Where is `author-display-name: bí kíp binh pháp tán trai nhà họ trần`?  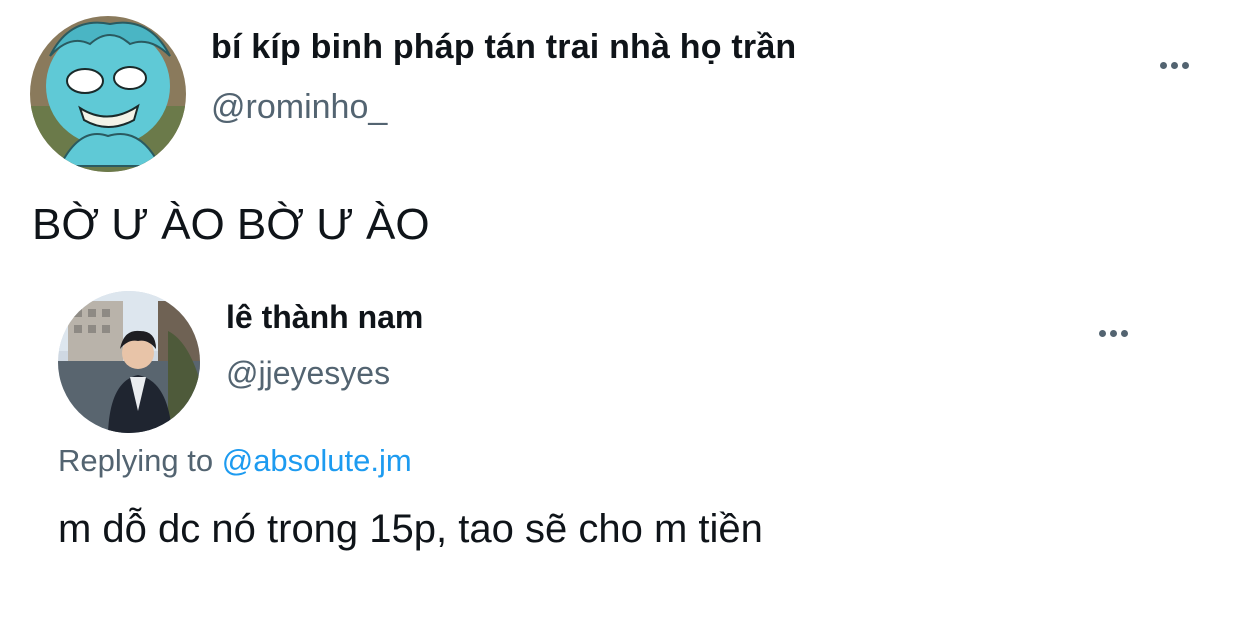
author-display-name: bí kíp binh pháp tán trai nhà họ trần is located at coordinates (503, 47).